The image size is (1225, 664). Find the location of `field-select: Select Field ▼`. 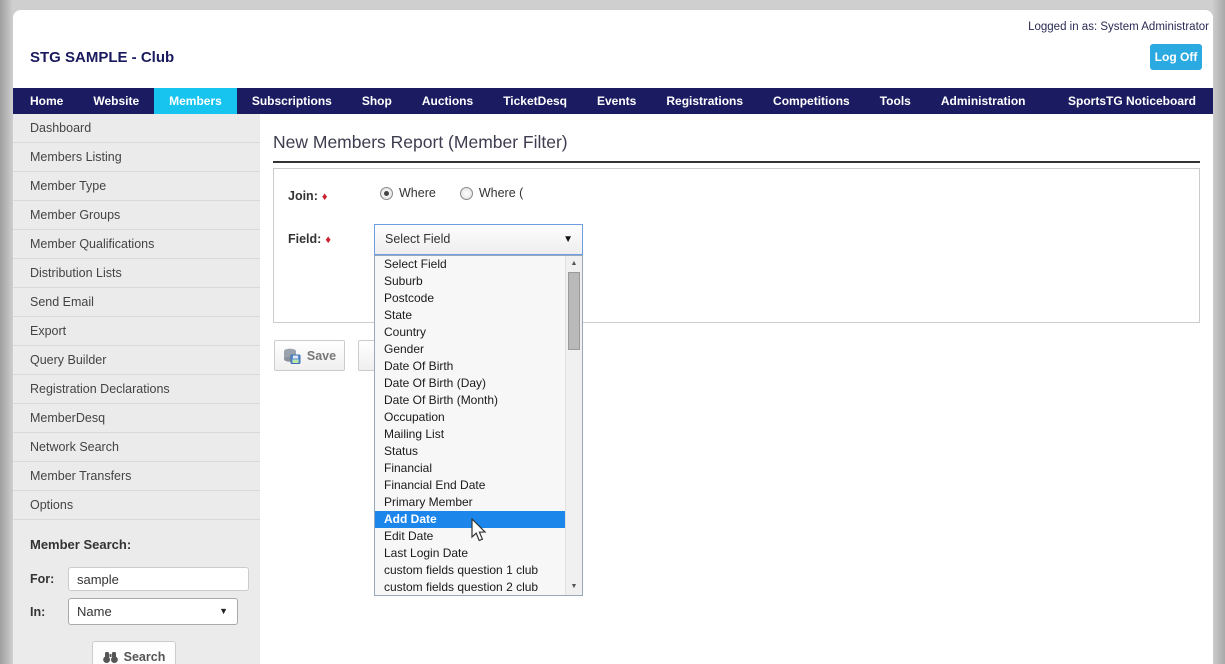

field-select: Select Field ▼ is located at coordinates (478, 239).